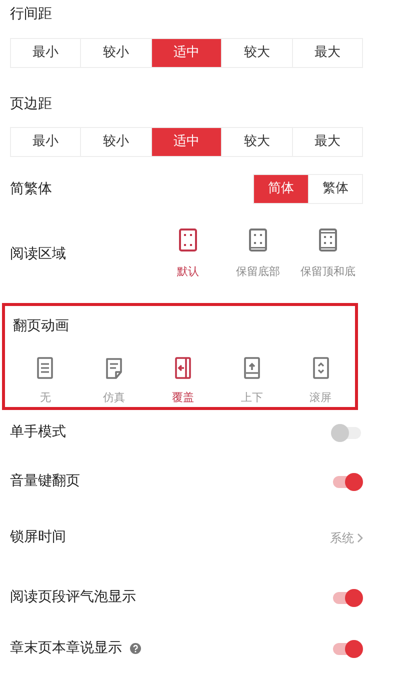 The height and width of the screenshot is (680, 400). I want to click on setting-label: 单手模式, so click(38, 432).